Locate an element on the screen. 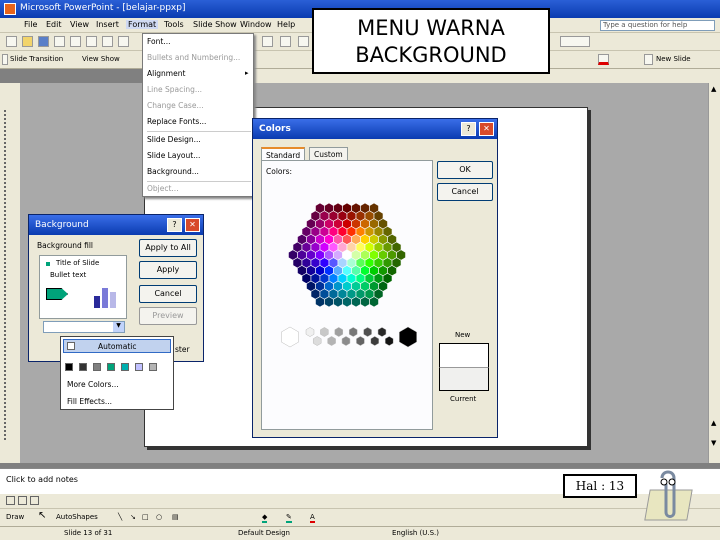  oval-icon: ○ is located at coordinates (159, 517).